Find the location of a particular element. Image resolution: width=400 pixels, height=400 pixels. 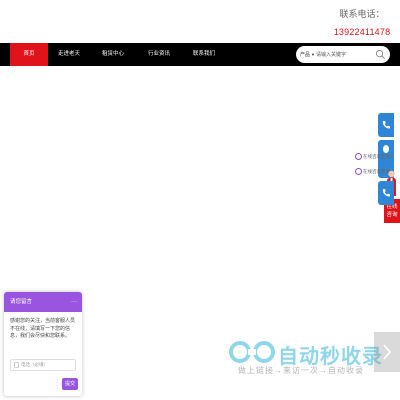

nav-item-rental: 租赁中心 is located at coordinates (113, 54).